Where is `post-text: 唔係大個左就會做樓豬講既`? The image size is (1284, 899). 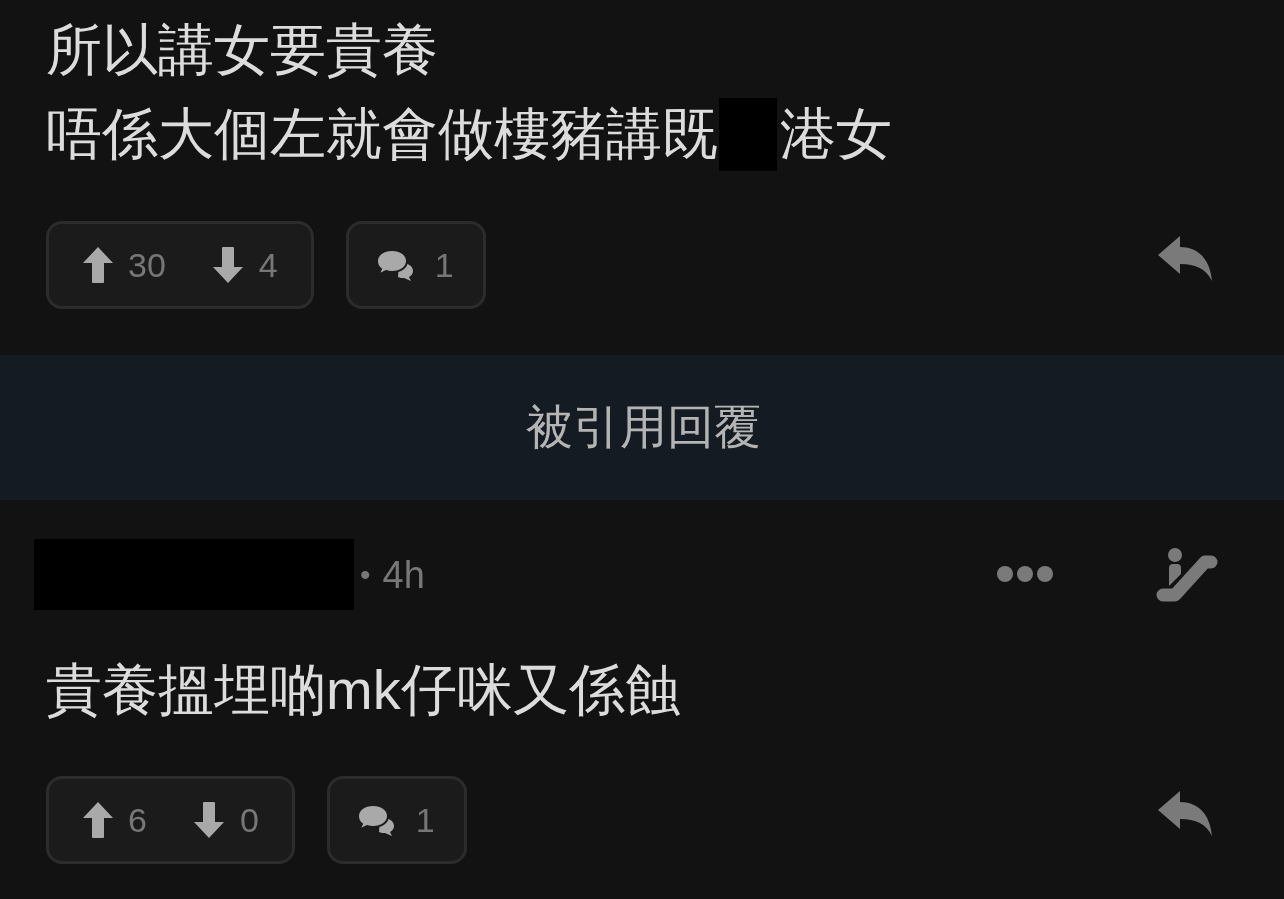
post-text: 唔係大個左就會做樓豬講既 is located at coordinates (382, 134).